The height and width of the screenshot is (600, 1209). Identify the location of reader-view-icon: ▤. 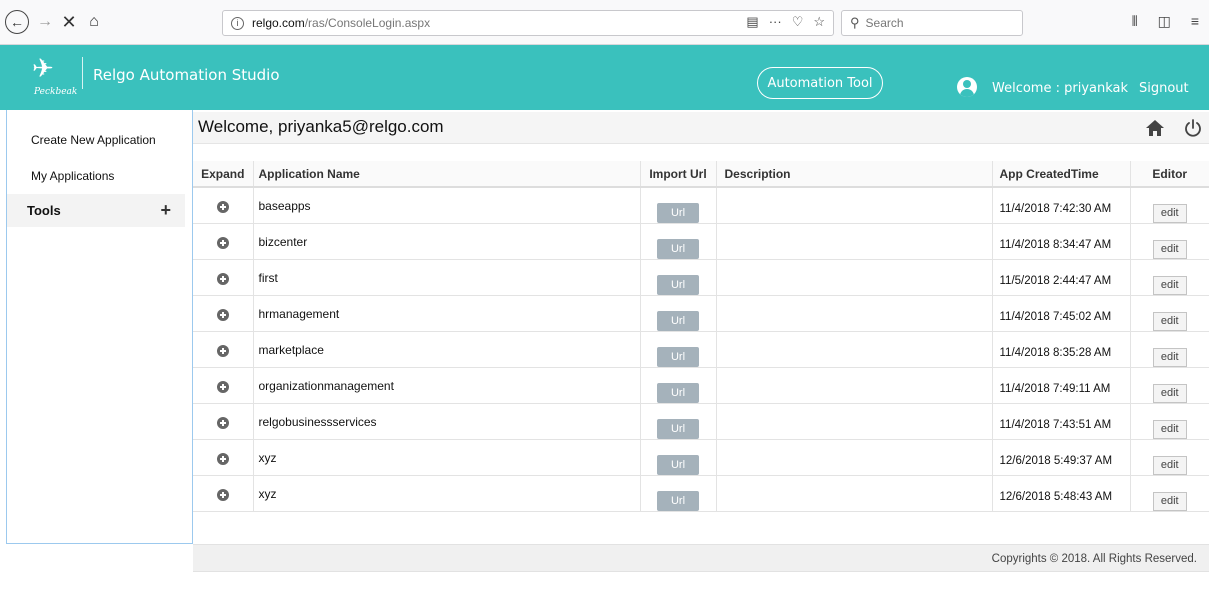
(752, 22).